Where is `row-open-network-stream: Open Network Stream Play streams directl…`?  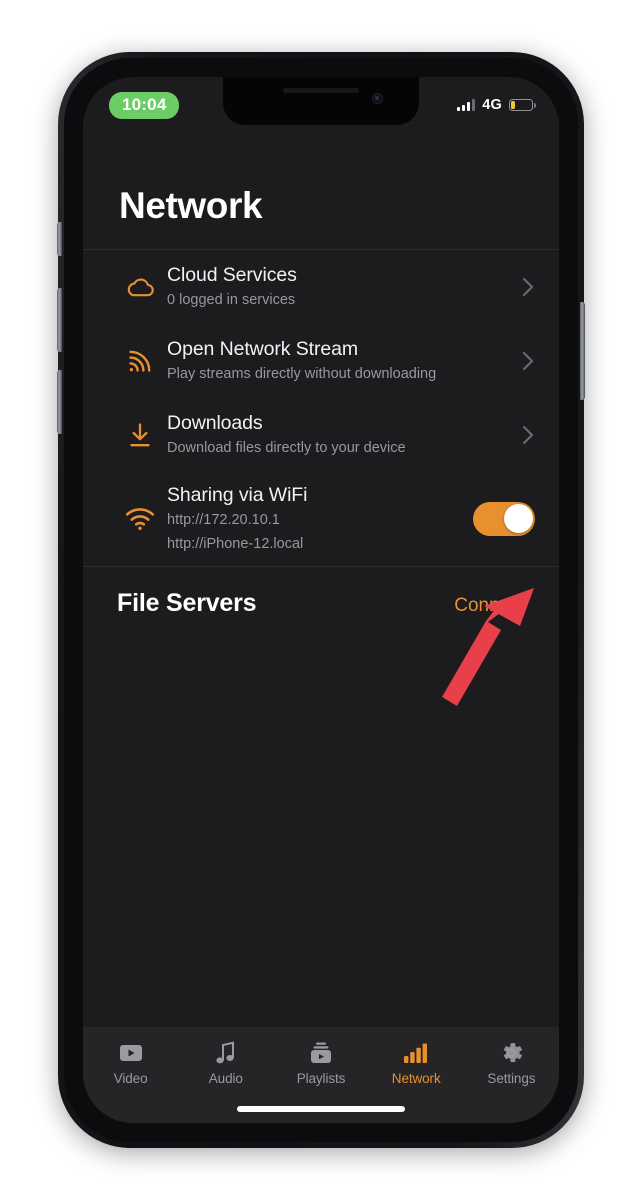 row-open-network-stream: Open Network Stream Play streams directl… is located at coordinates (321, 361).